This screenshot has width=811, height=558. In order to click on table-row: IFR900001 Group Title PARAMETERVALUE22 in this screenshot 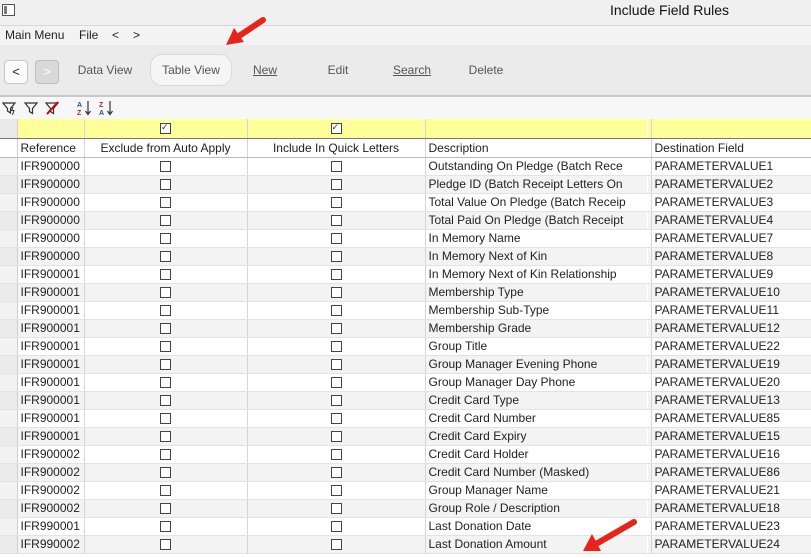, I will do `click(405, 346)`.